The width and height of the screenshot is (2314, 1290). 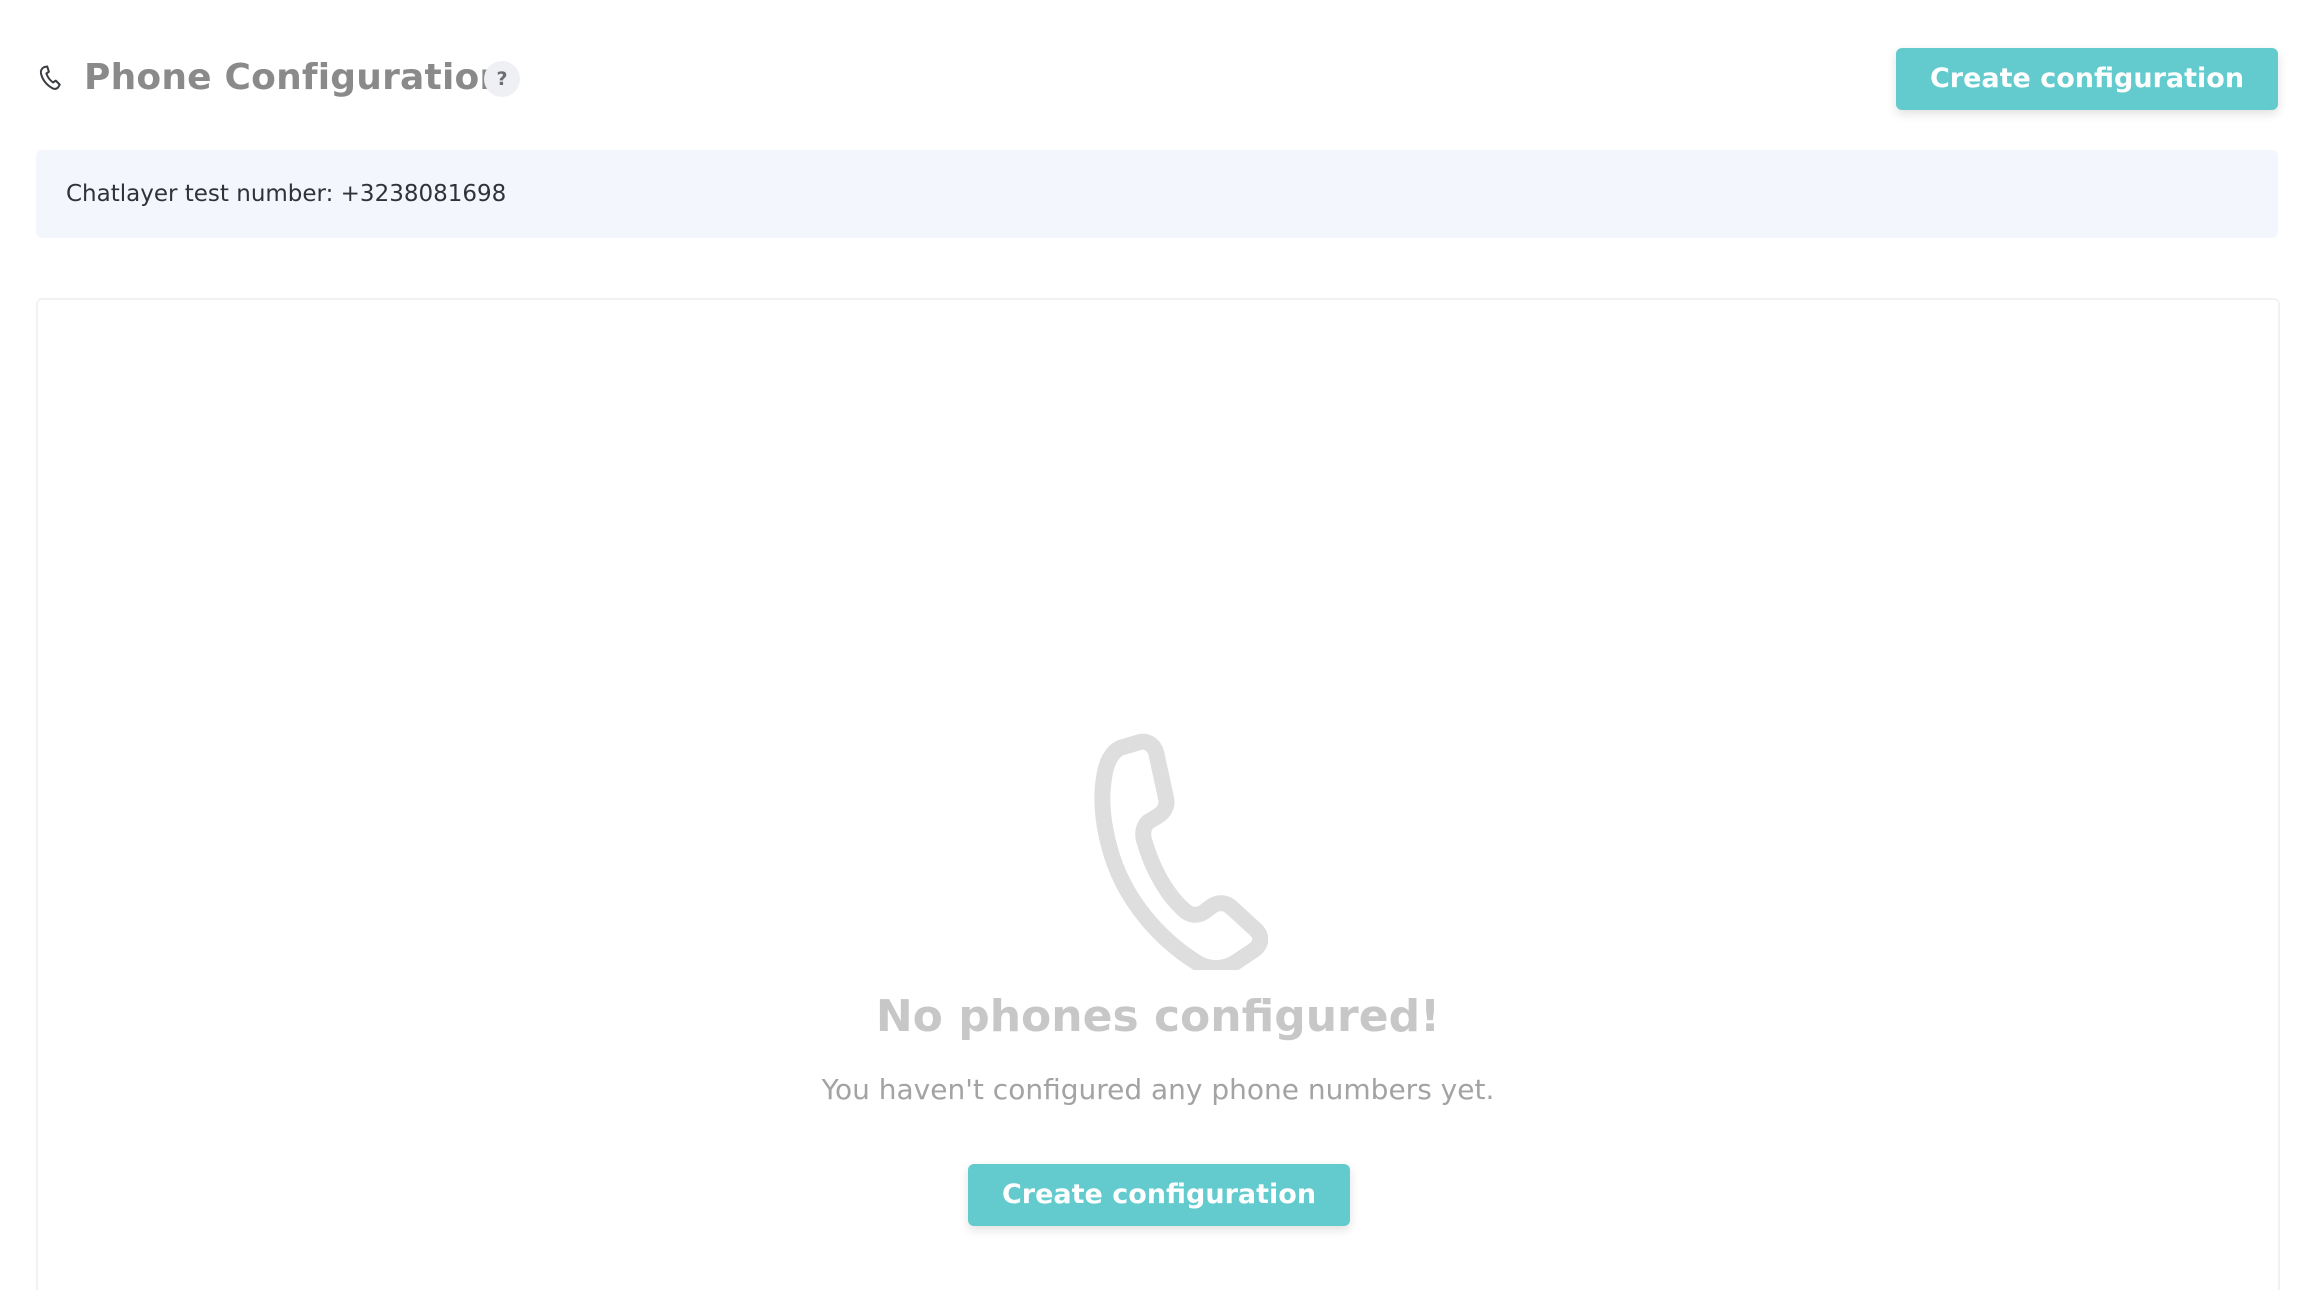 I want to click on test-number-text: Chatlayer test number: +3238081698, so click(x=286, y=194).